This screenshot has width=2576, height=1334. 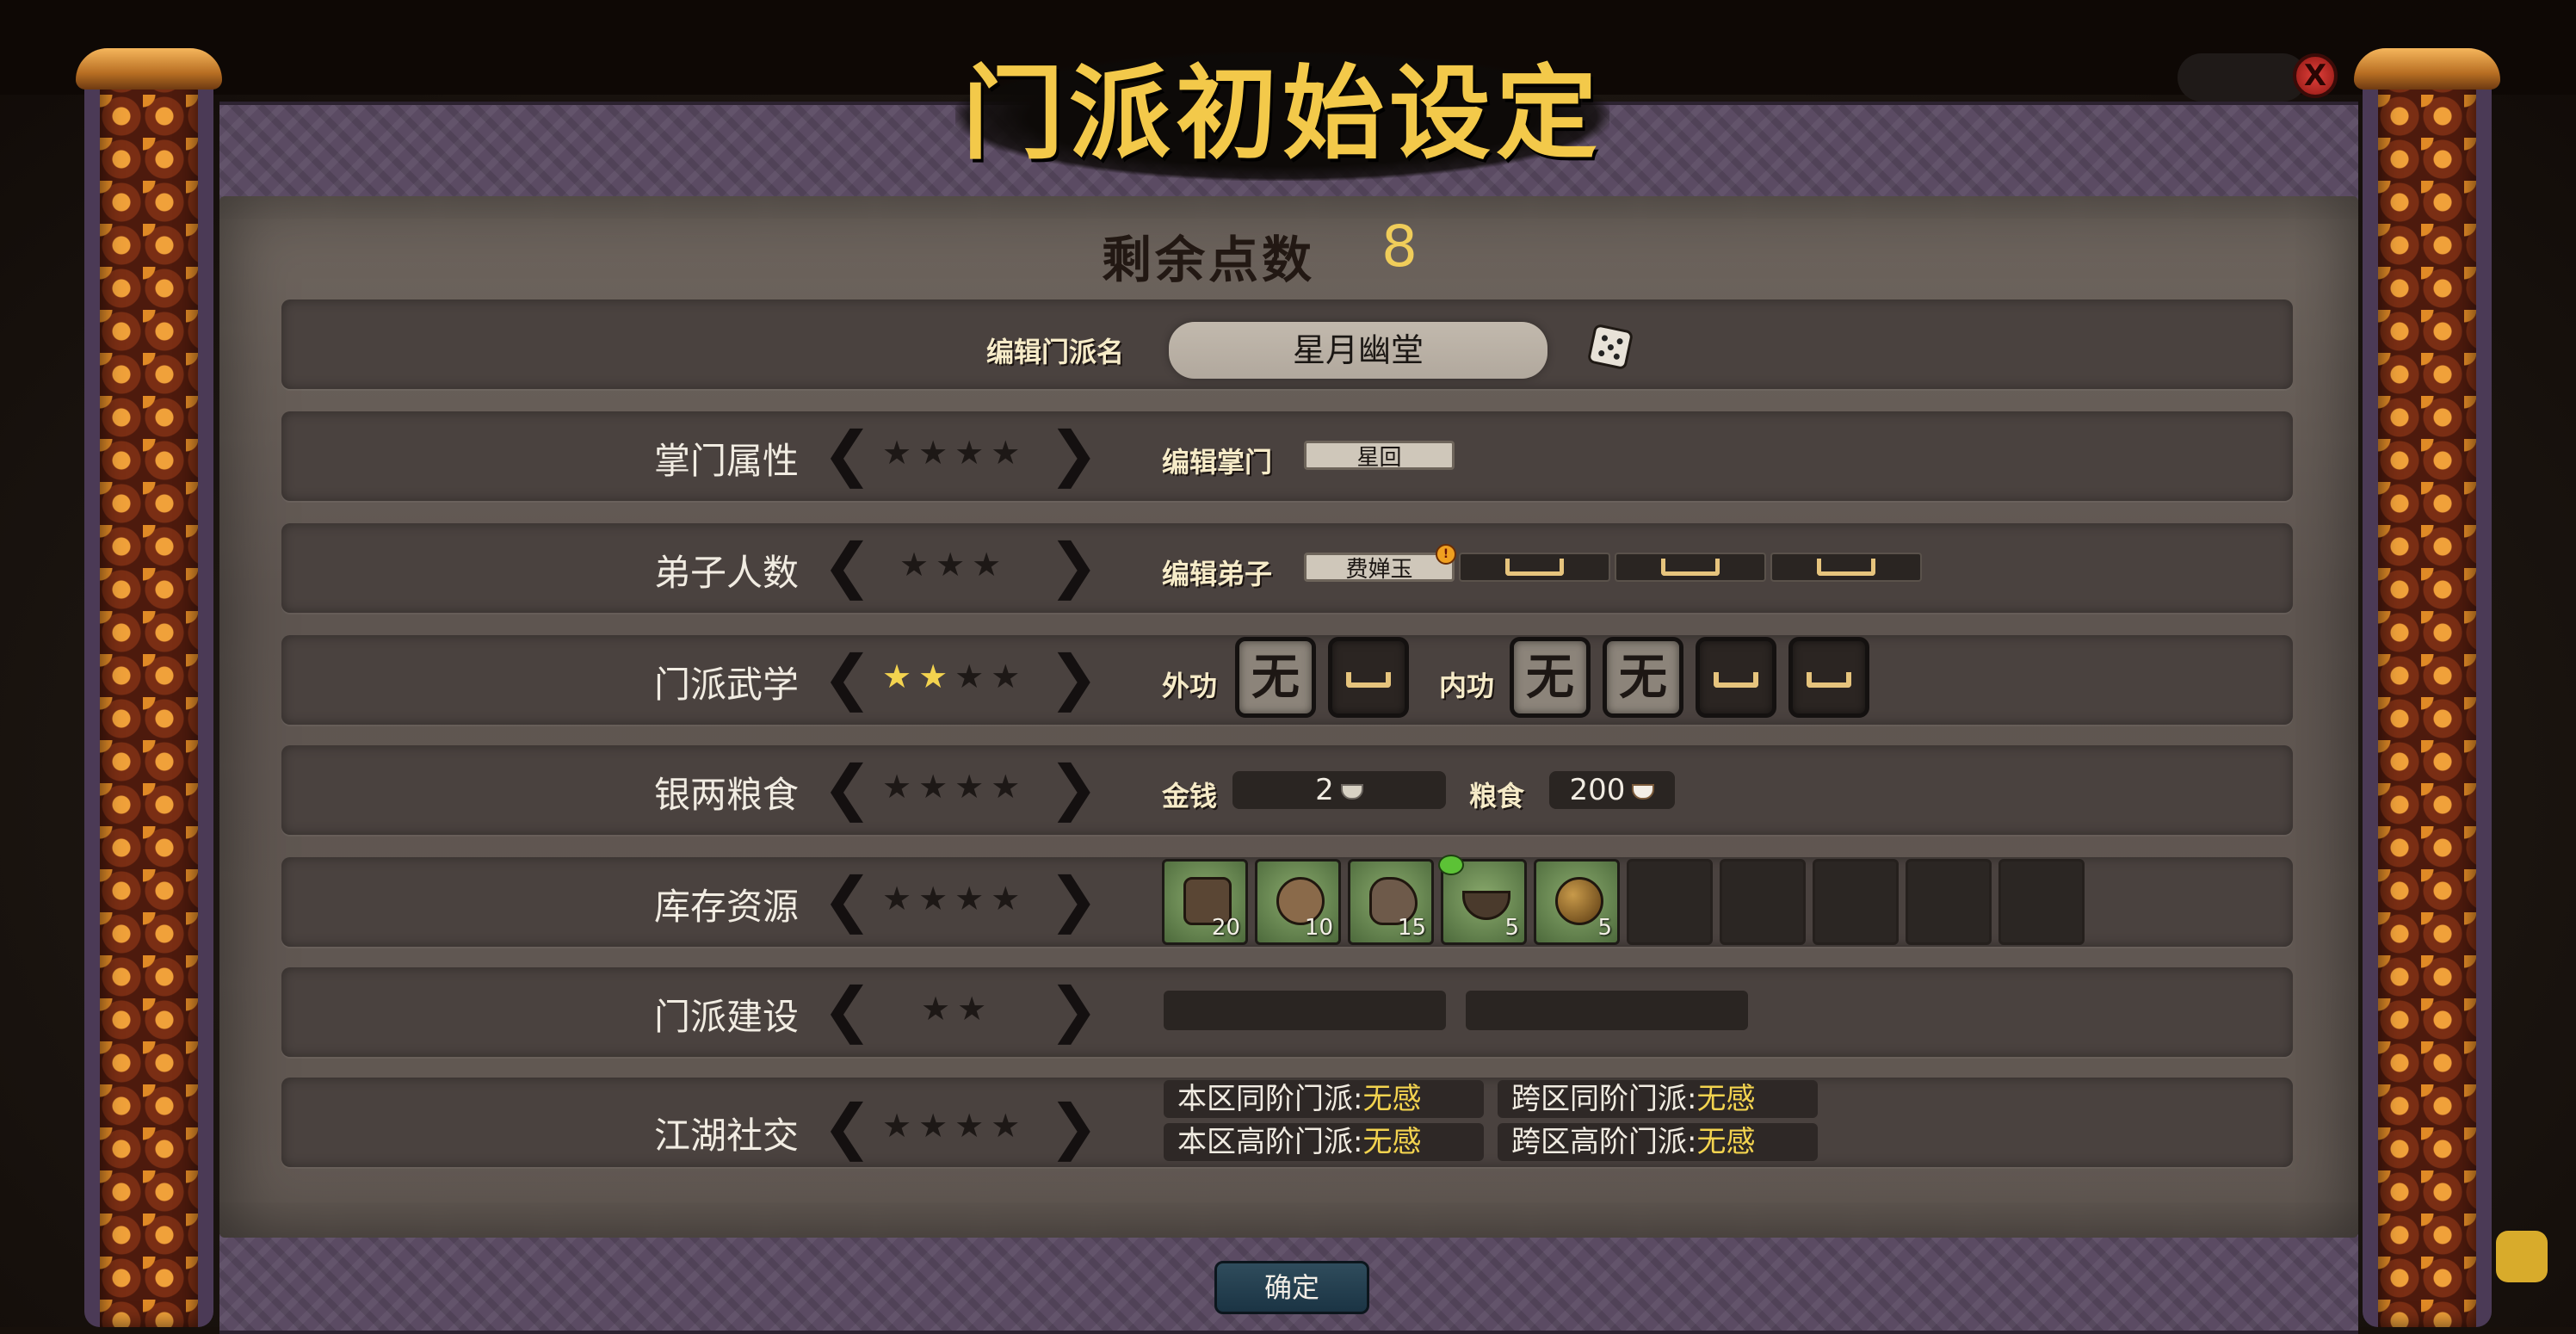 What do you see at coordinates (1643, 791) in the screenshot?
I see `rice-icon` at bounding box center [1643, 791].